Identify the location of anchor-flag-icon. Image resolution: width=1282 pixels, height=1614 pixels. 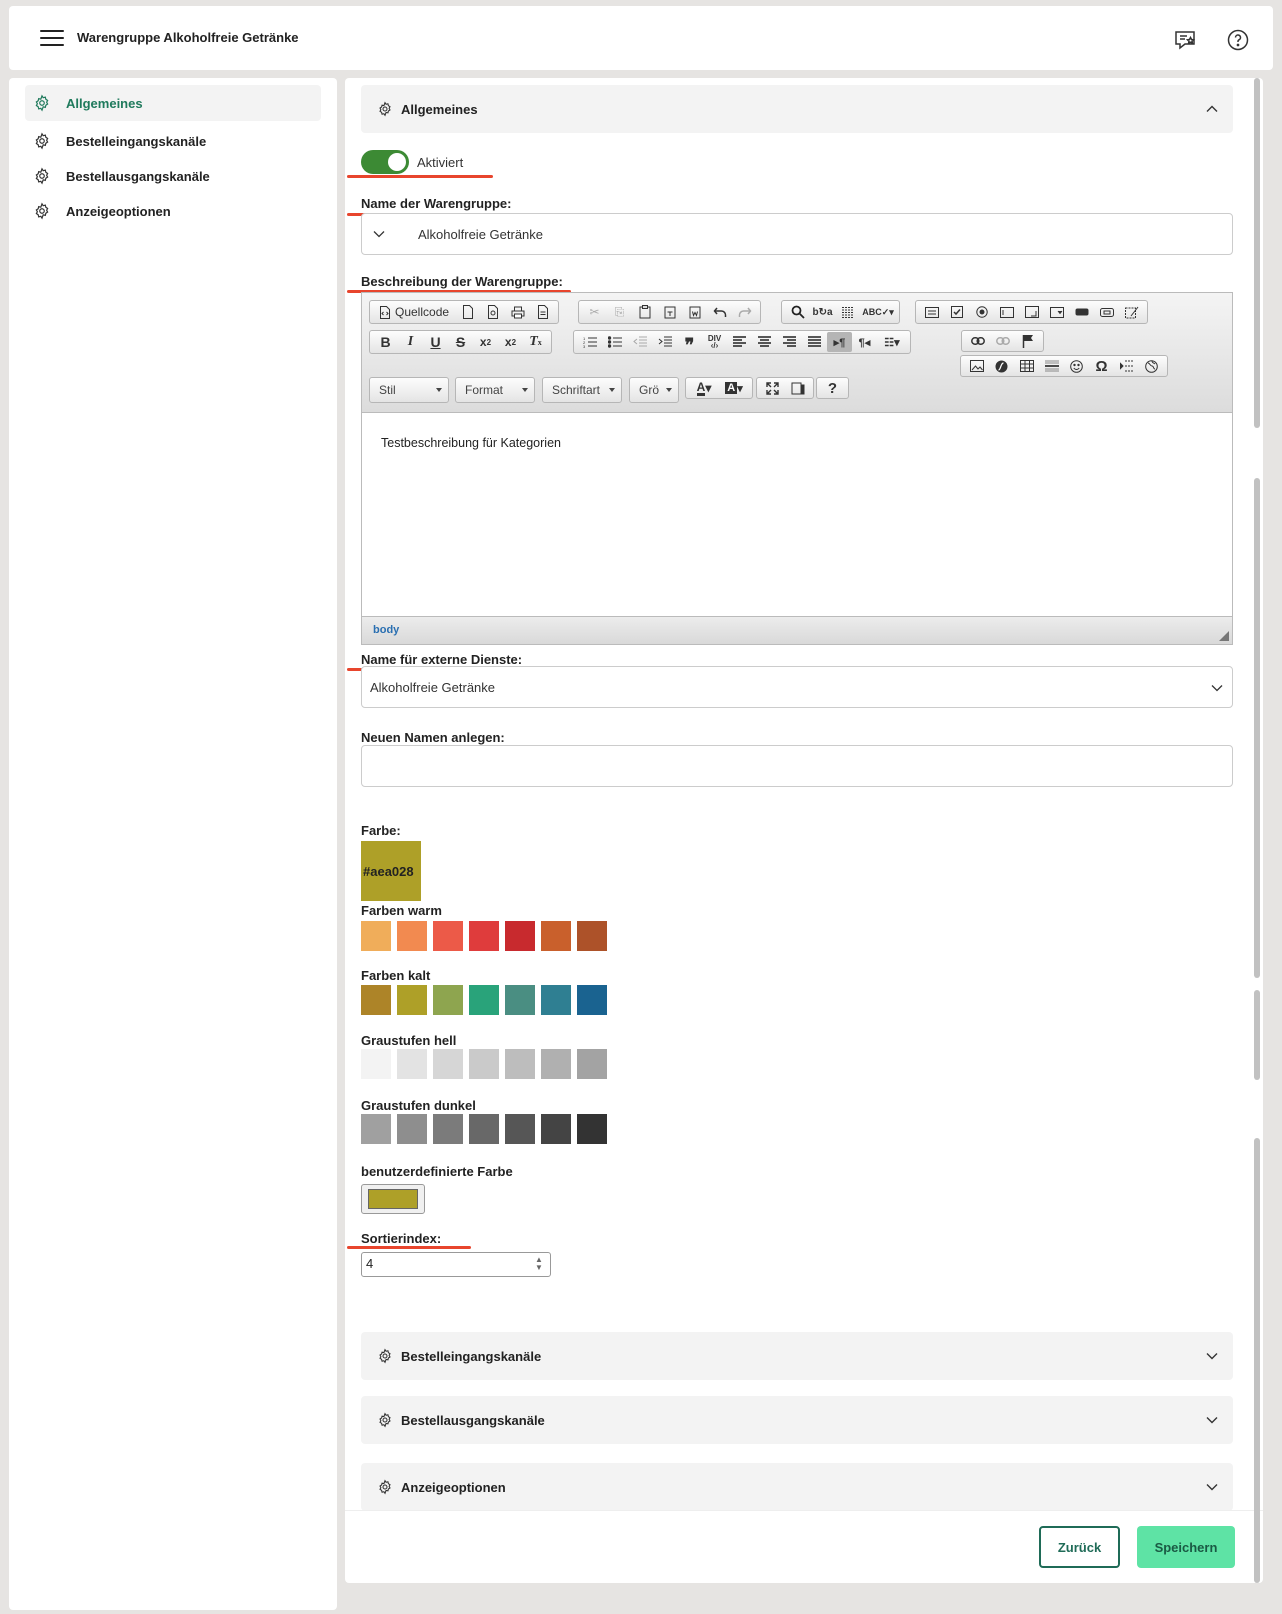
(1027, 341).